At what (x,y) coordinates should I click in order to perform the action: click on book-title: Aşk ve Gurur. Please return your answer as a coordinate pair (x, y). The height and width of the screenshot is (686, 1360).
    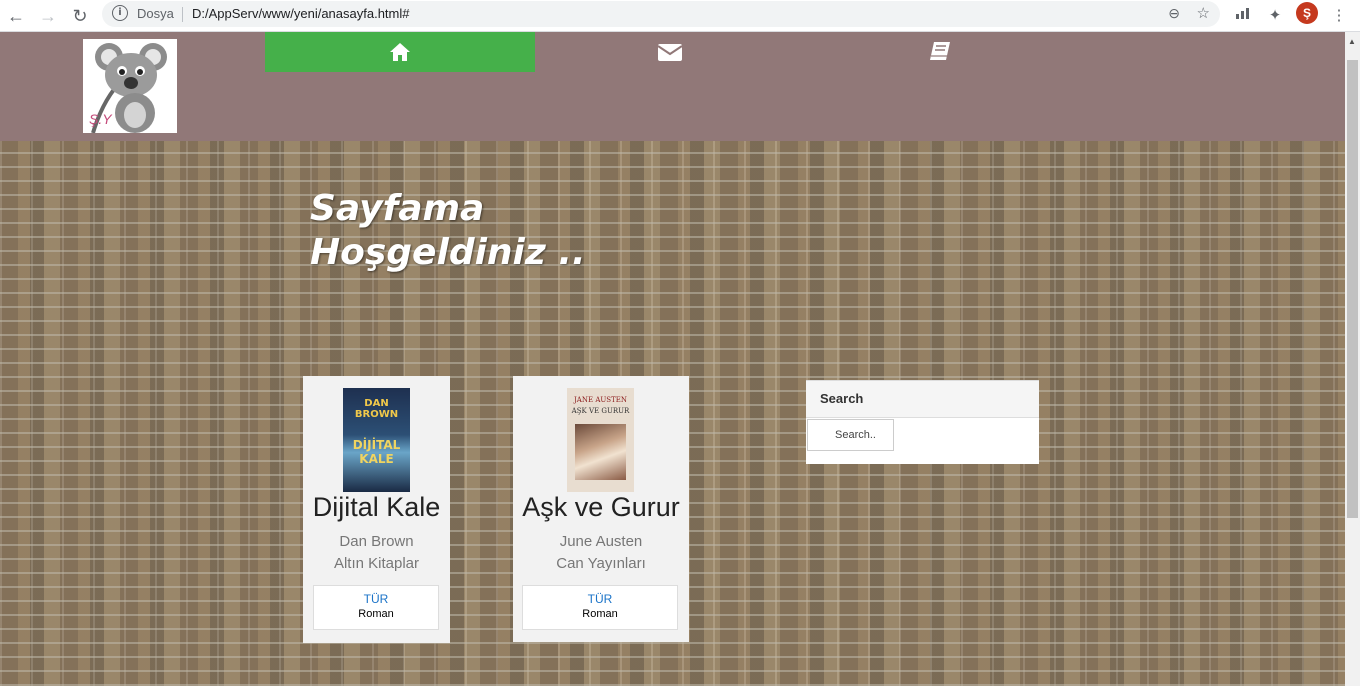
    Looking at the image, I should click on (601, 507).